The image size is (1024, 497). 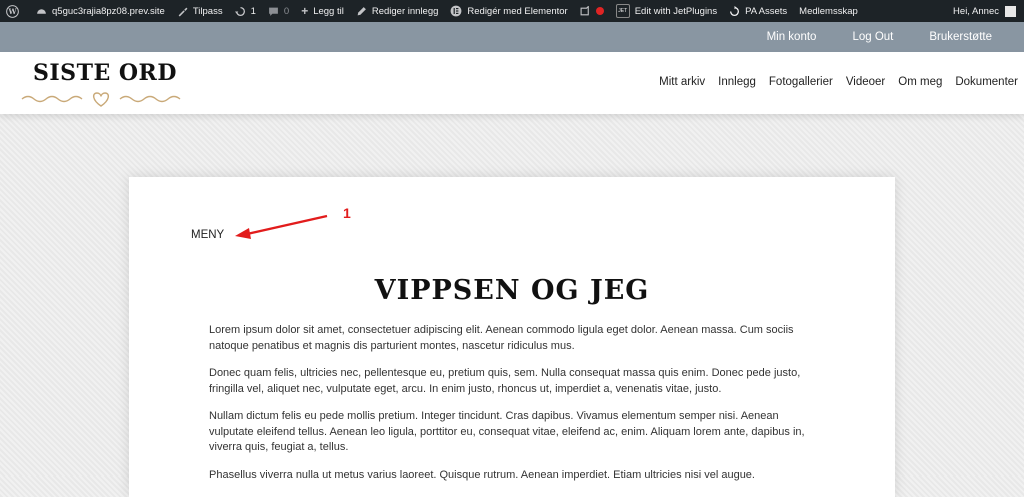 I want to click on annotation-arrow-icon, so click(x=281, y=226).